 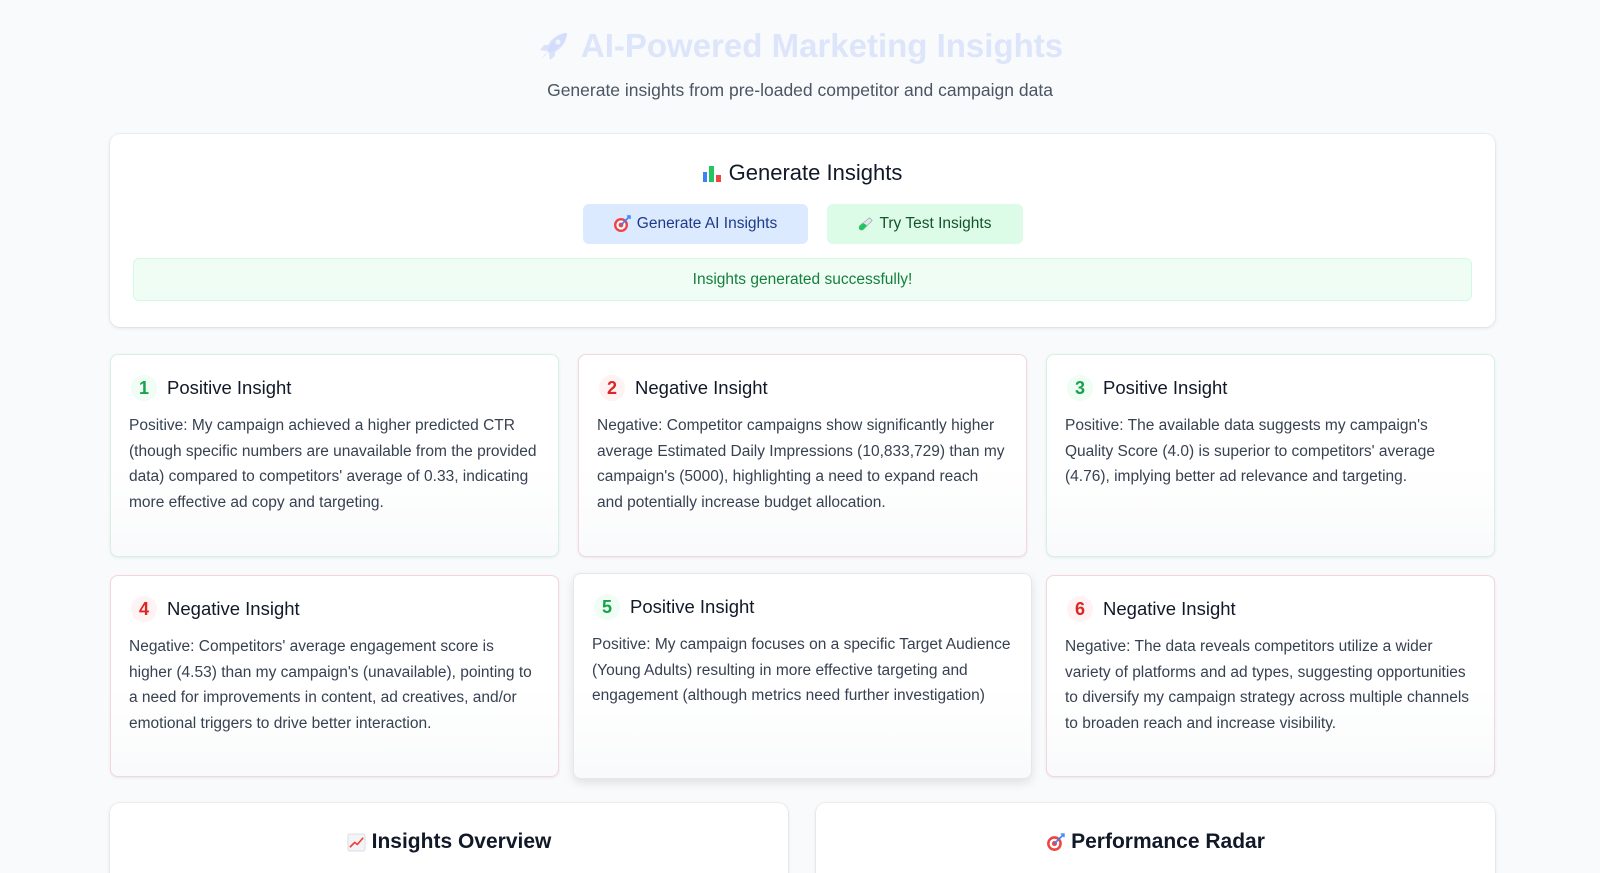 What do you see at coordinates (812, 388) in the screenshot?
I see `insight-header: 2 Negative Insight` at bounding box center [812, 388].